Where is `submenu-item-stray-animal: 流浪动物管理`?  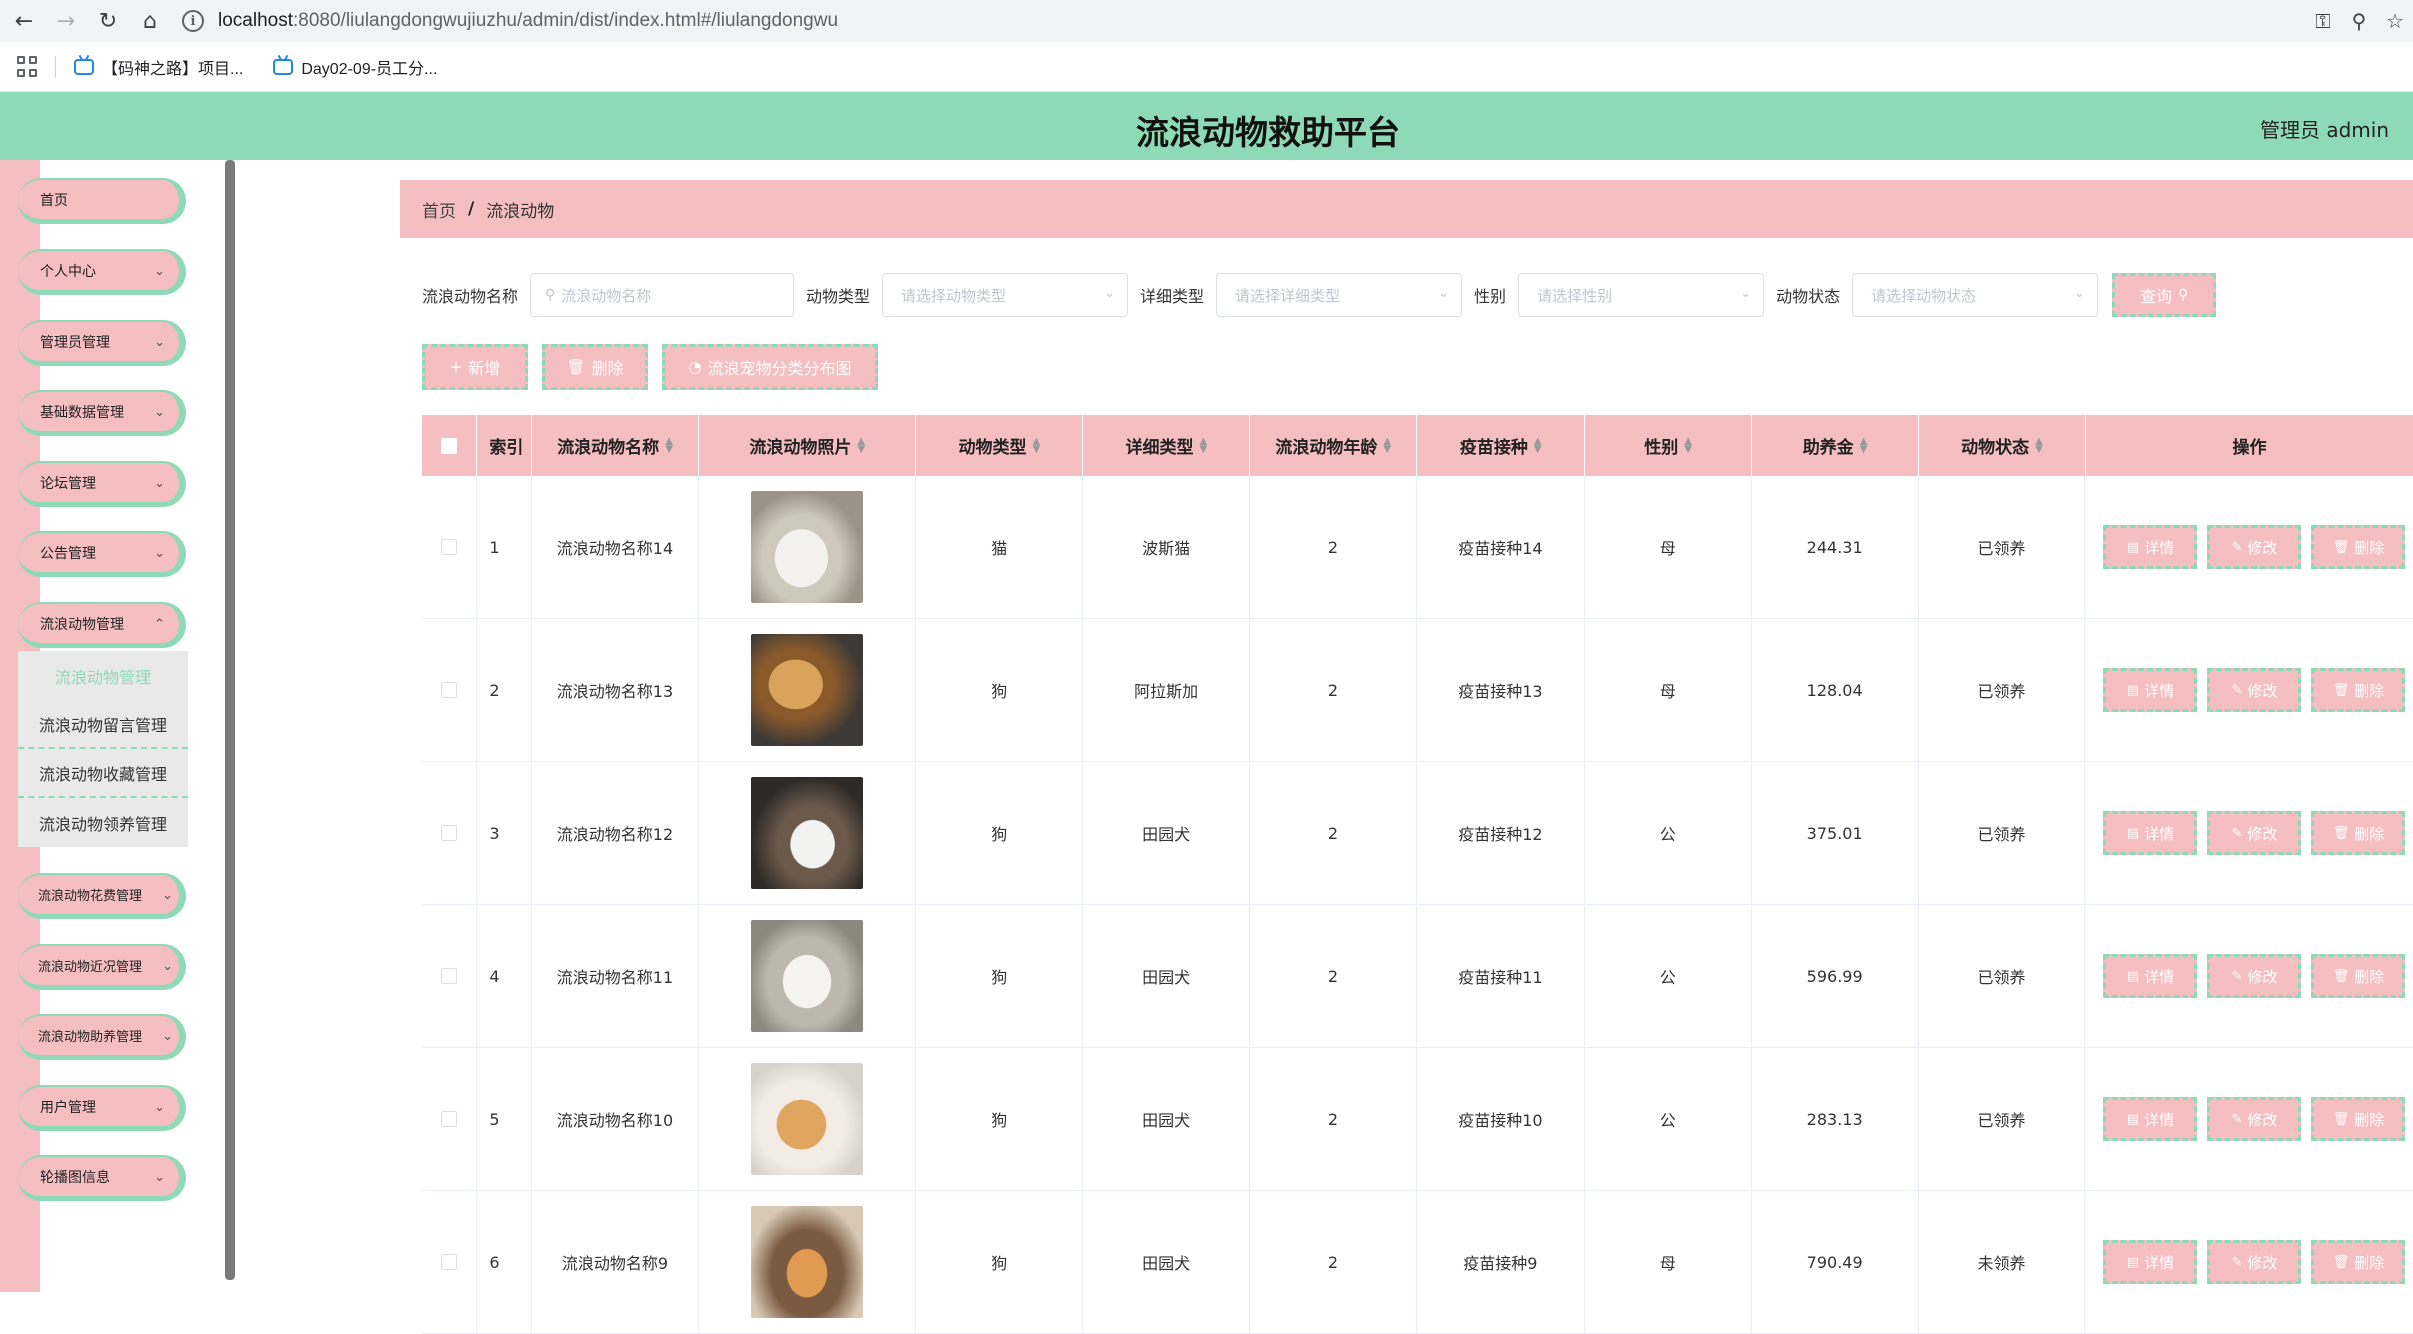
submenu-item-stray-animal: 流浪动物管理 is located at coordinates (103, 675).